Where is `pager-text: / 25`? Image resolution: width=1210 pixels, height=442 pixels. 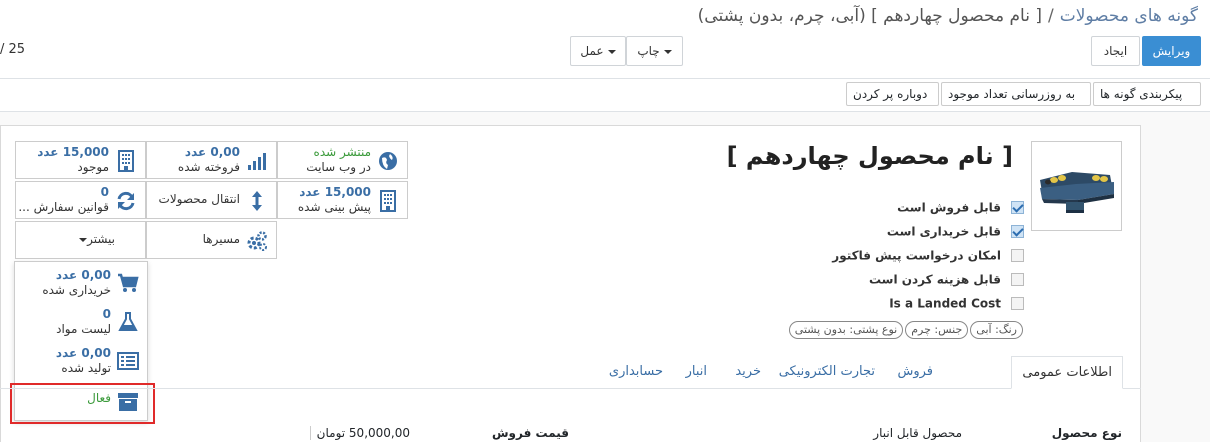 pager-text: / 25 is located at coordinates (13, 49).